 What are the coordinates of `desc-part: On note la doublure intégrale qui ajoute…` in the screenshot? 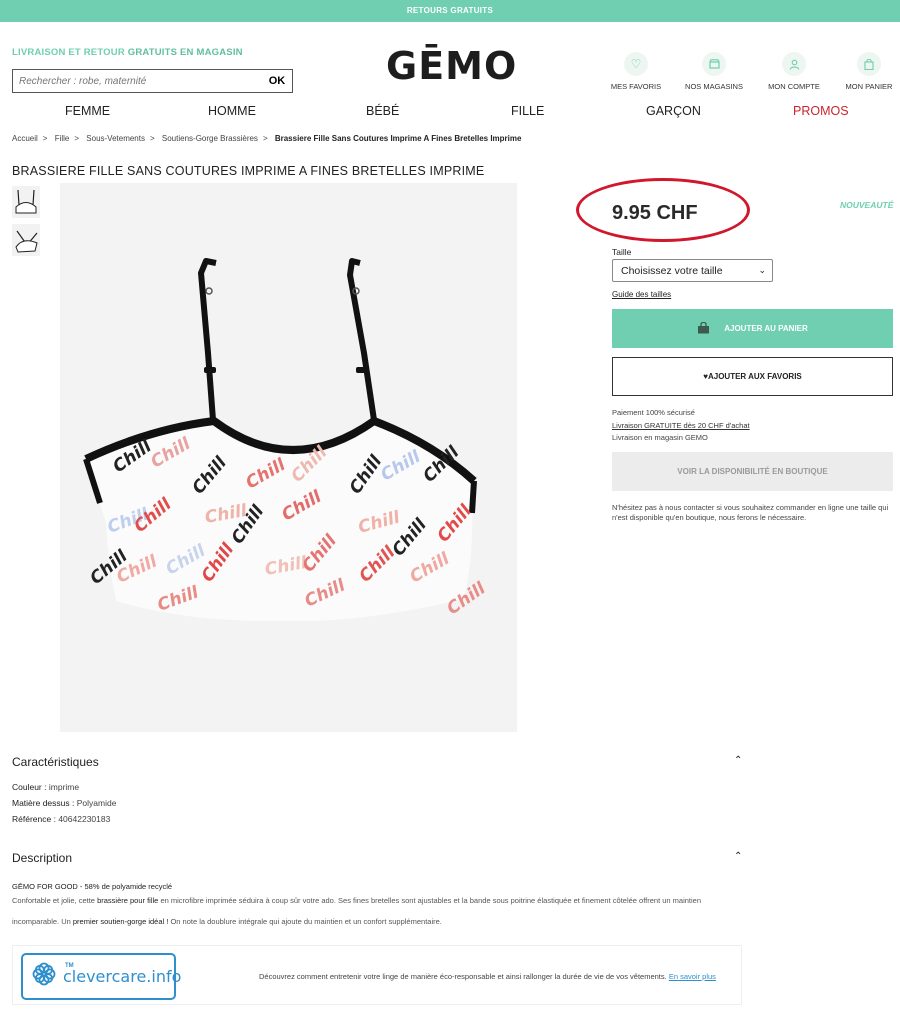 It's located at (306, 921).